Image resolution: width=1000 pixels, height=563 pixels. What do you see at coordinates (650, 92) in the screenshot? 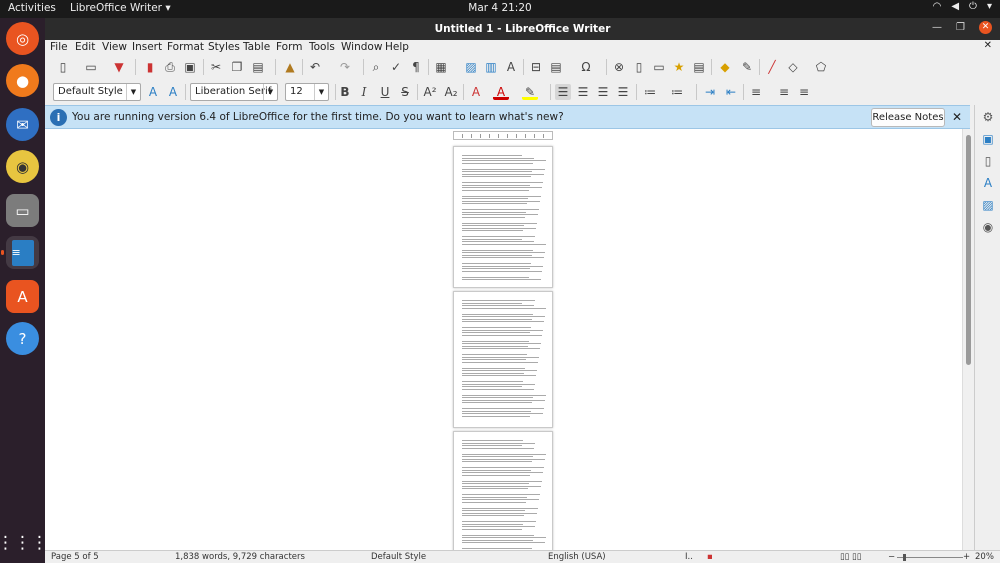
I see `unordered-list-icon: ≔` at bounding box center [650, 92].